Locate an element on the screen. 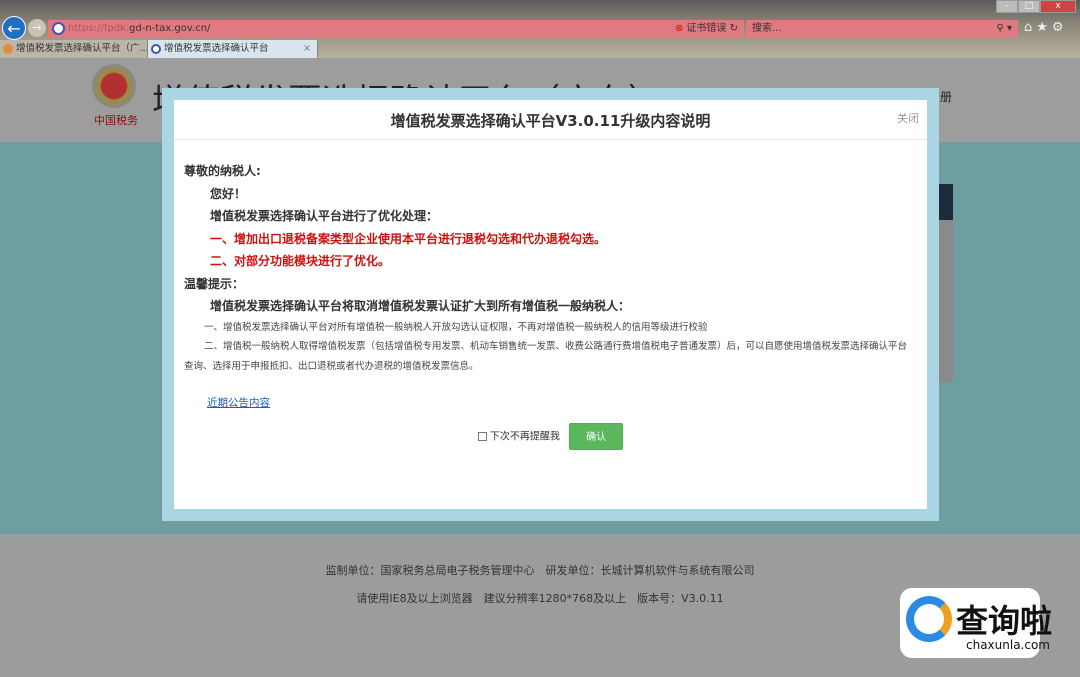  search-input: 搜索... ⚲ ▾ is located at coordinates (882, 28).